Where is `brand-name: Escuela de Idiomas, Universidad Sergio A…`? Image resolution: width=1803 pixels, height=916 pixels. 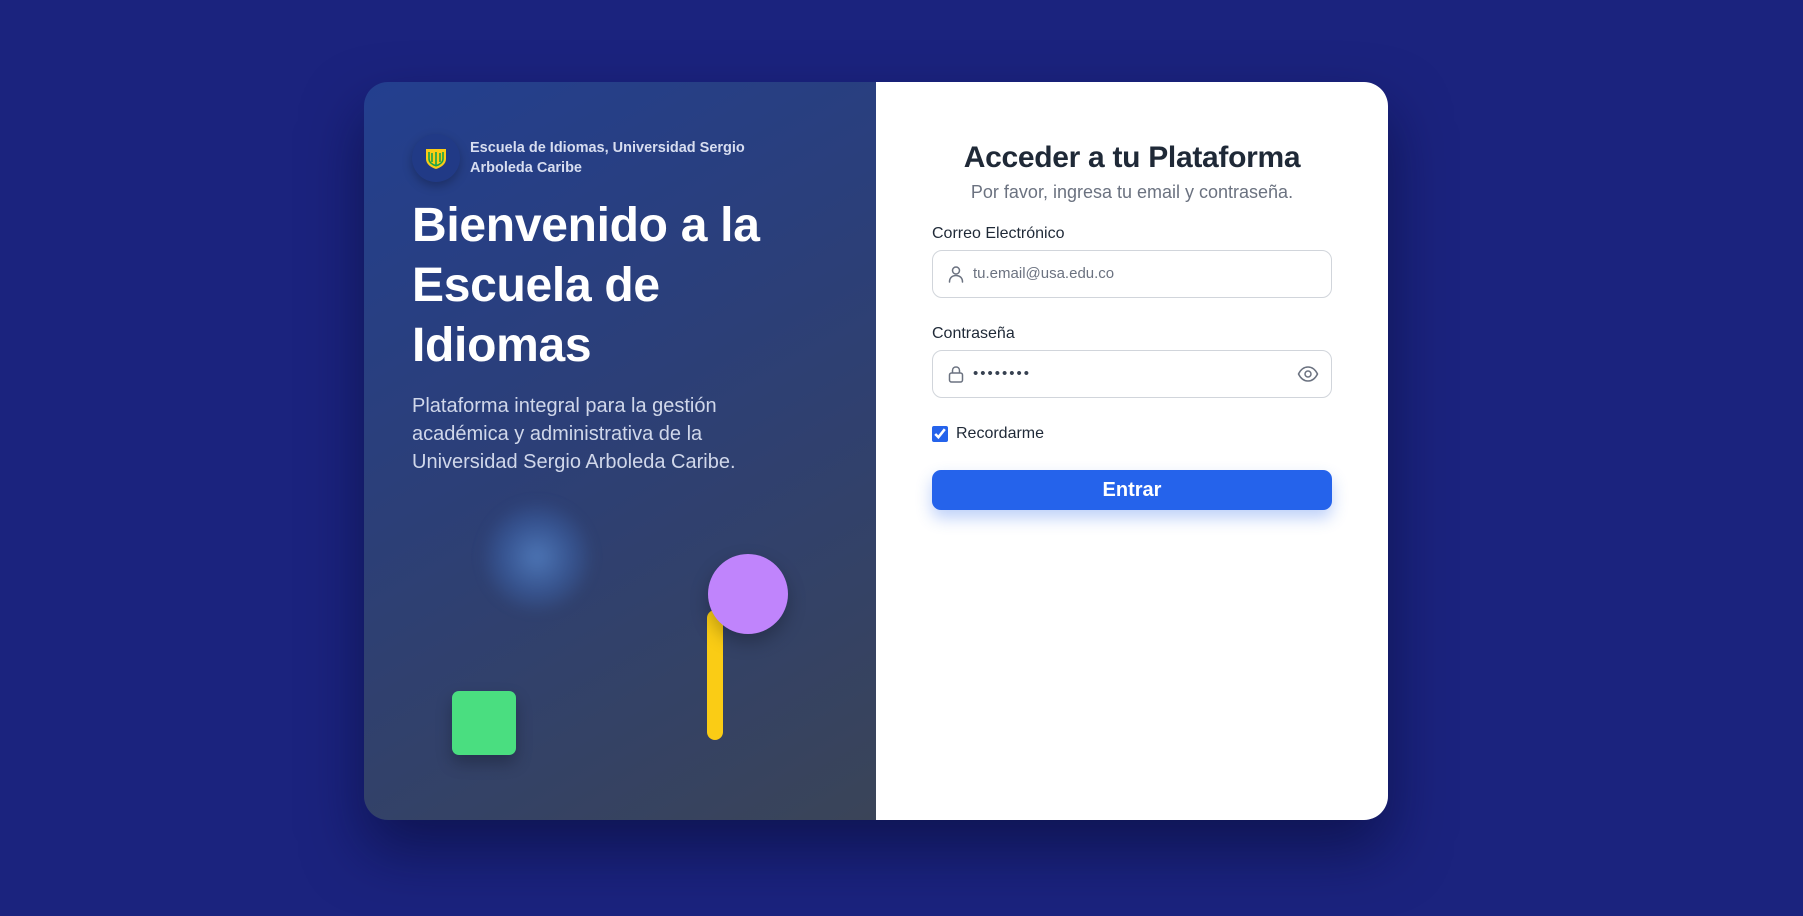 brand-name: Escuela de Idiomas, Universidad Sergio A… is located at coordinates (607, 158).